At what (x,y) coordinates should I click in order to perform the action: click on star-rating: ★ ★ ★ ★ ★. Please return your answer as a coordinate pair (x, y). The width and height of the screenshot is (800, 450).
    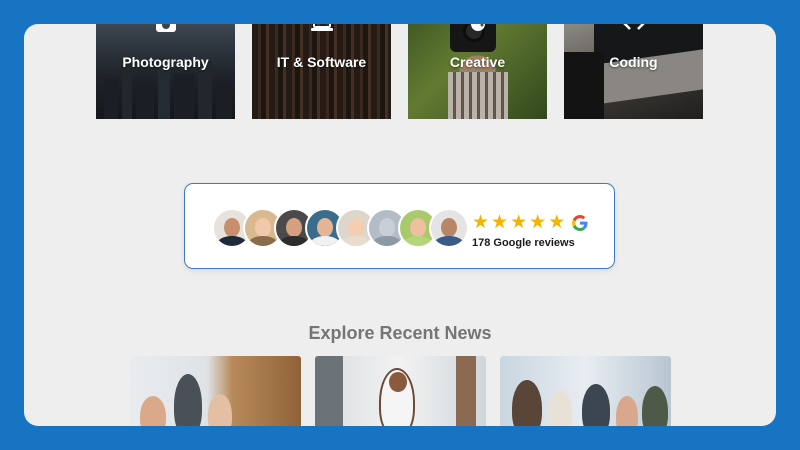
    Looking at the image, I should click on (530, 222).